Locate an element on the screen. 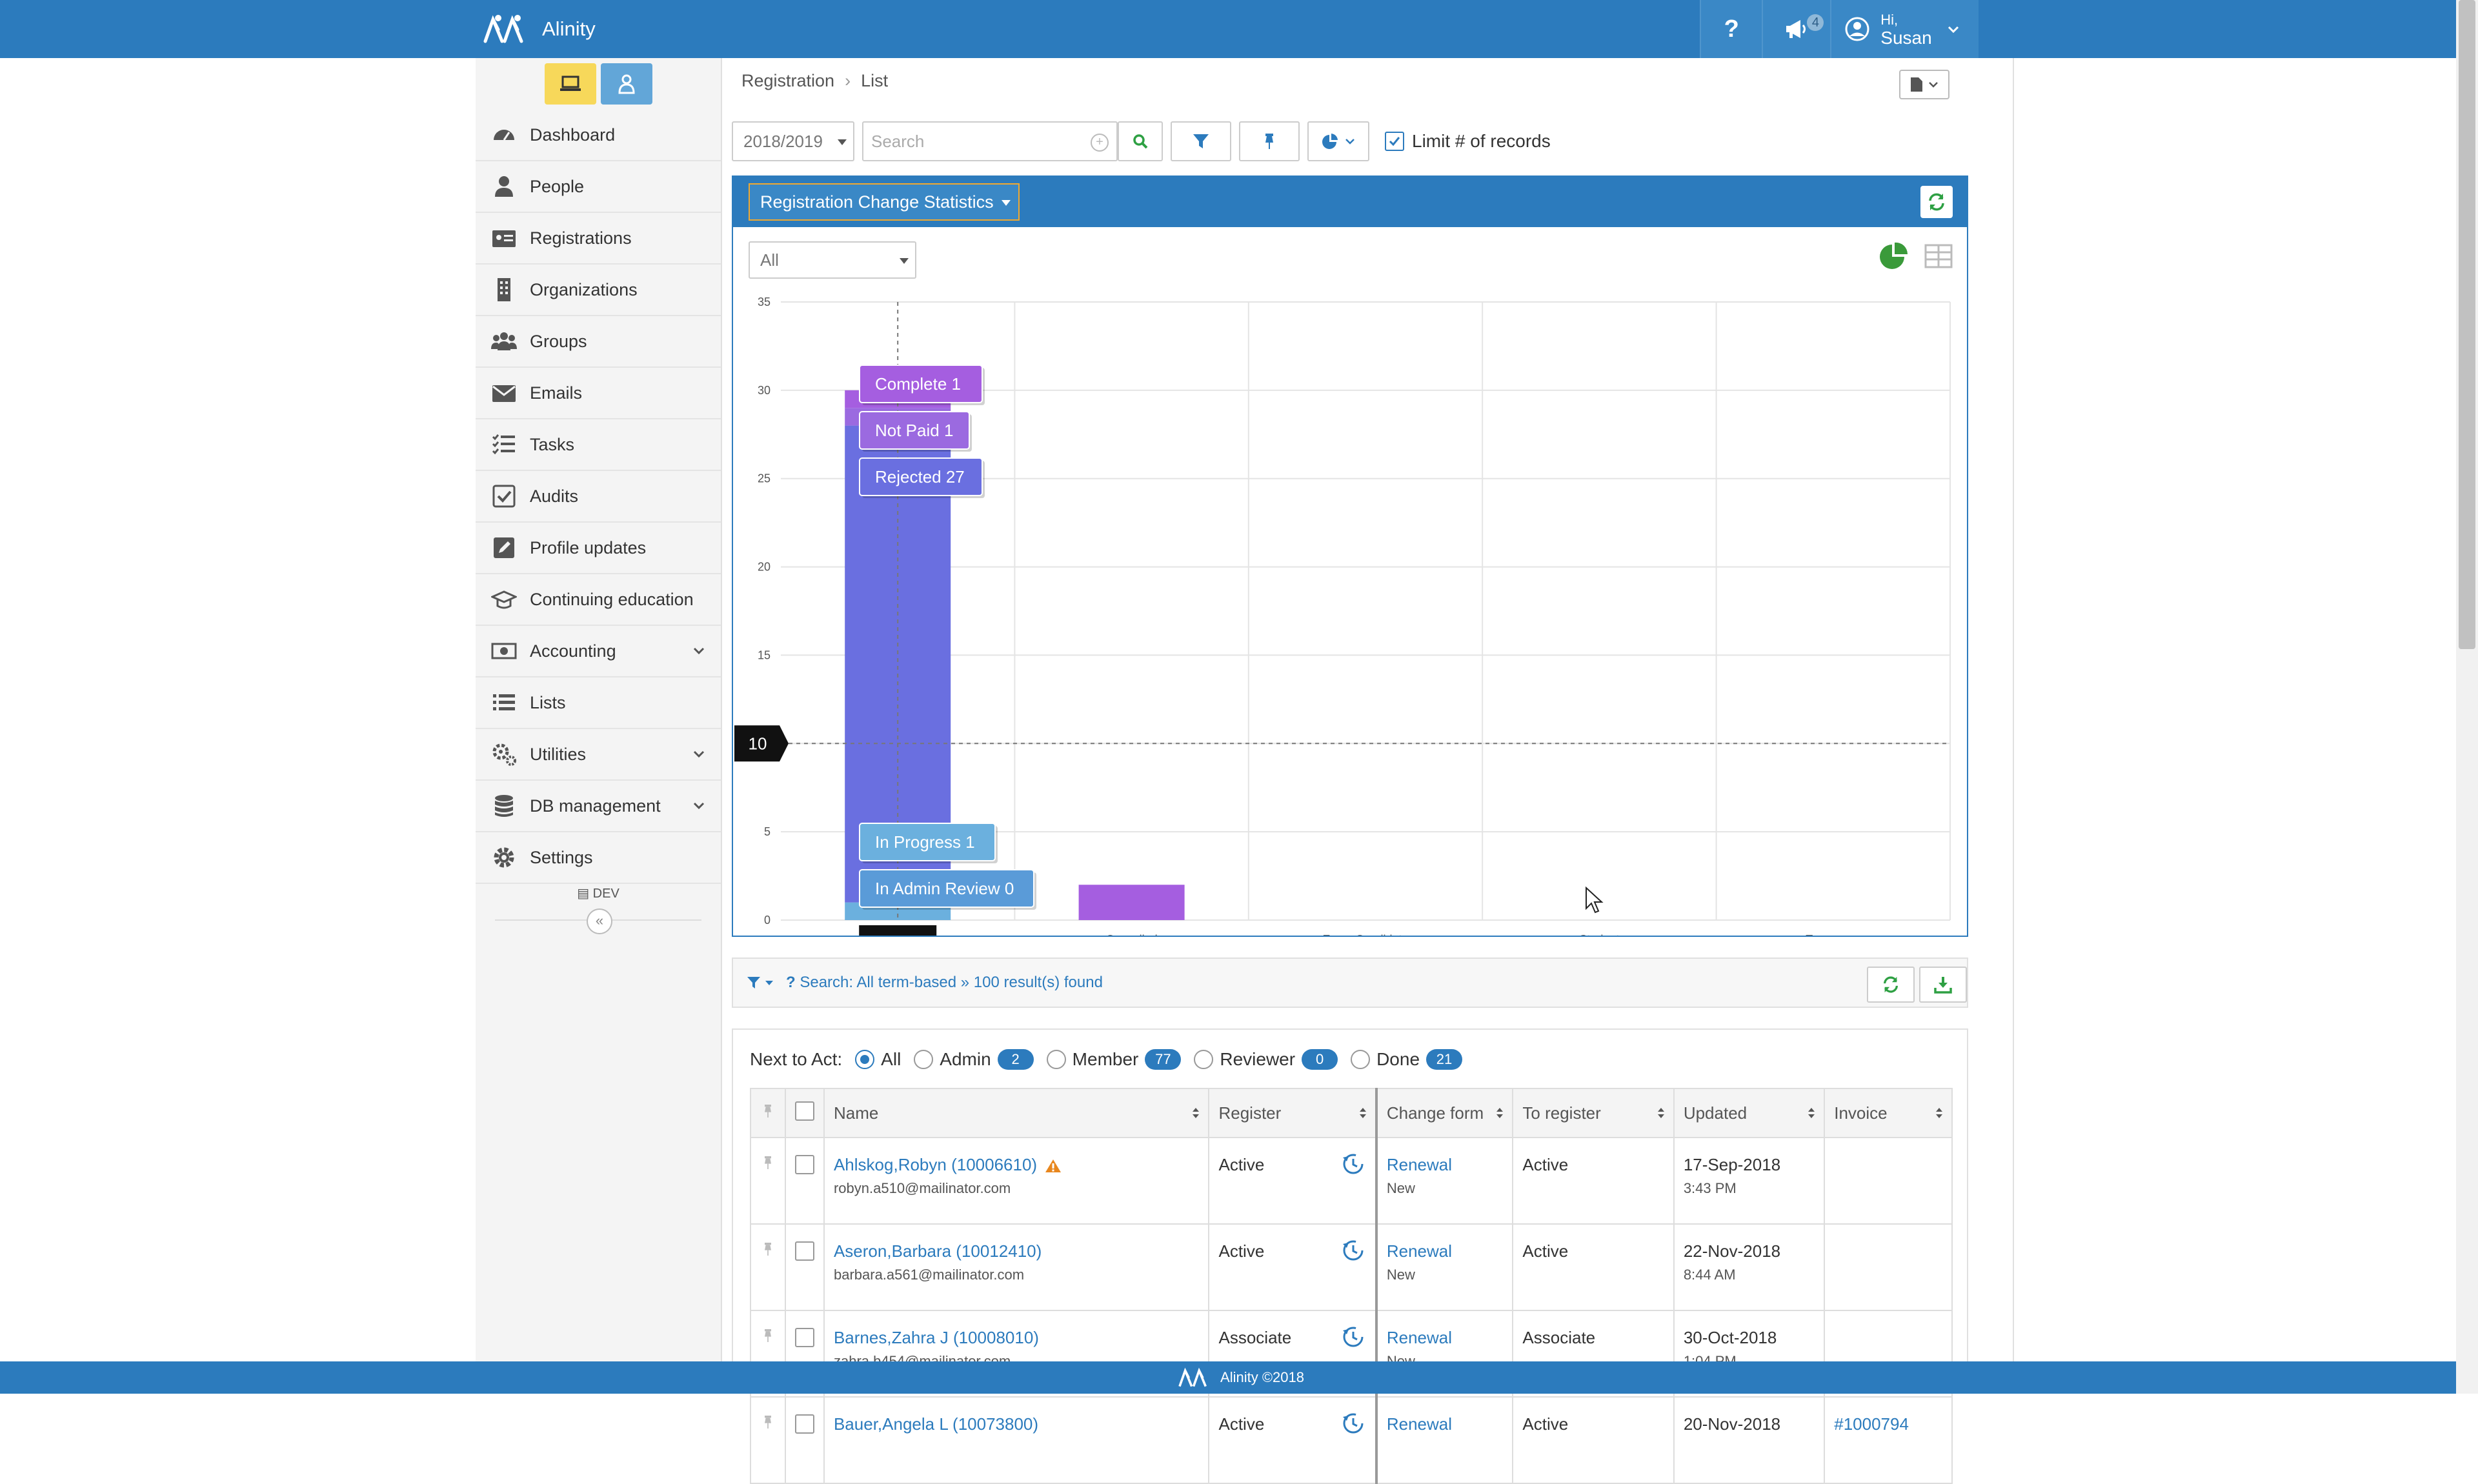  registration-year-select: 2018/2019 is located at coordinates (793, 141).